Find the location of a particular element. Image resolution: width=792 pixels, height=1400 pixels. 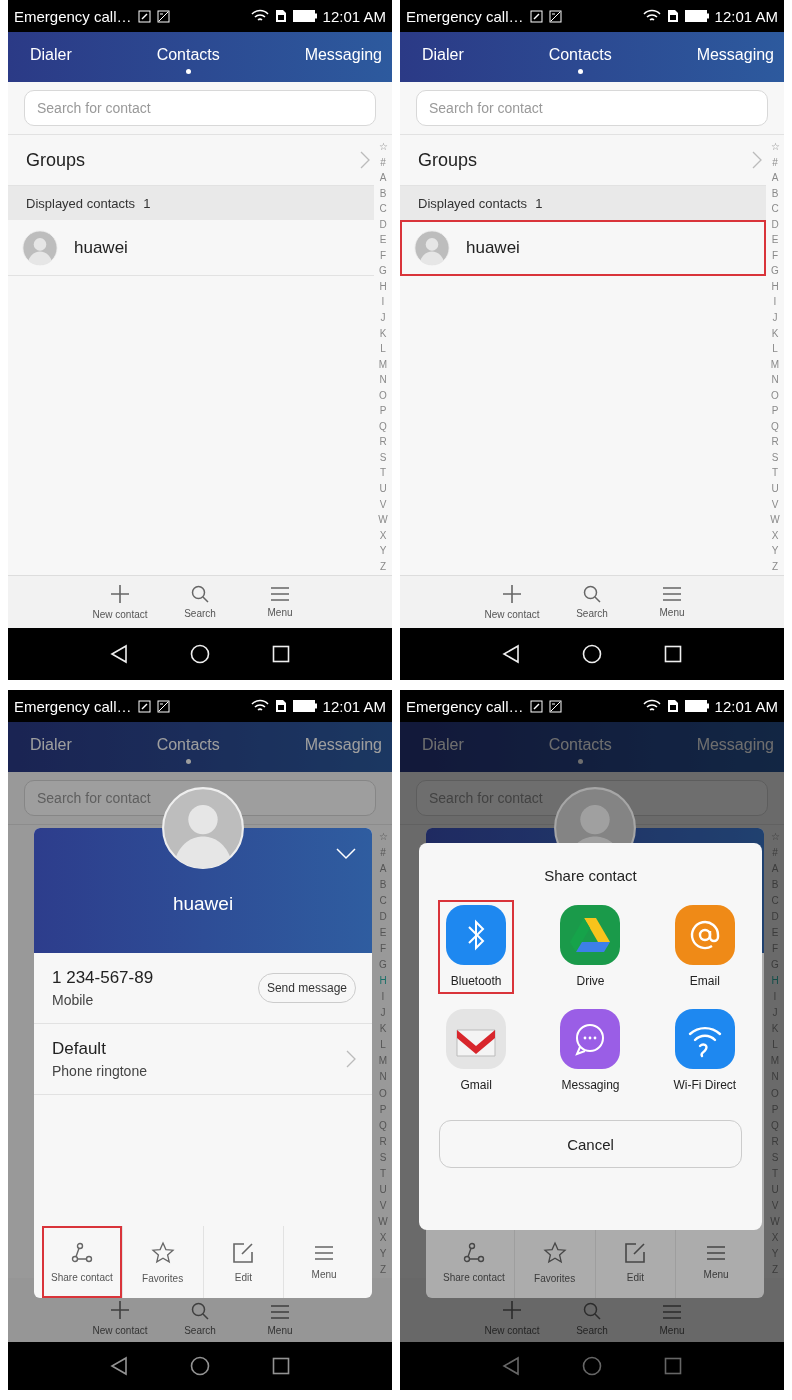

search-field: Search for contact is located at coordinates (592, 108).